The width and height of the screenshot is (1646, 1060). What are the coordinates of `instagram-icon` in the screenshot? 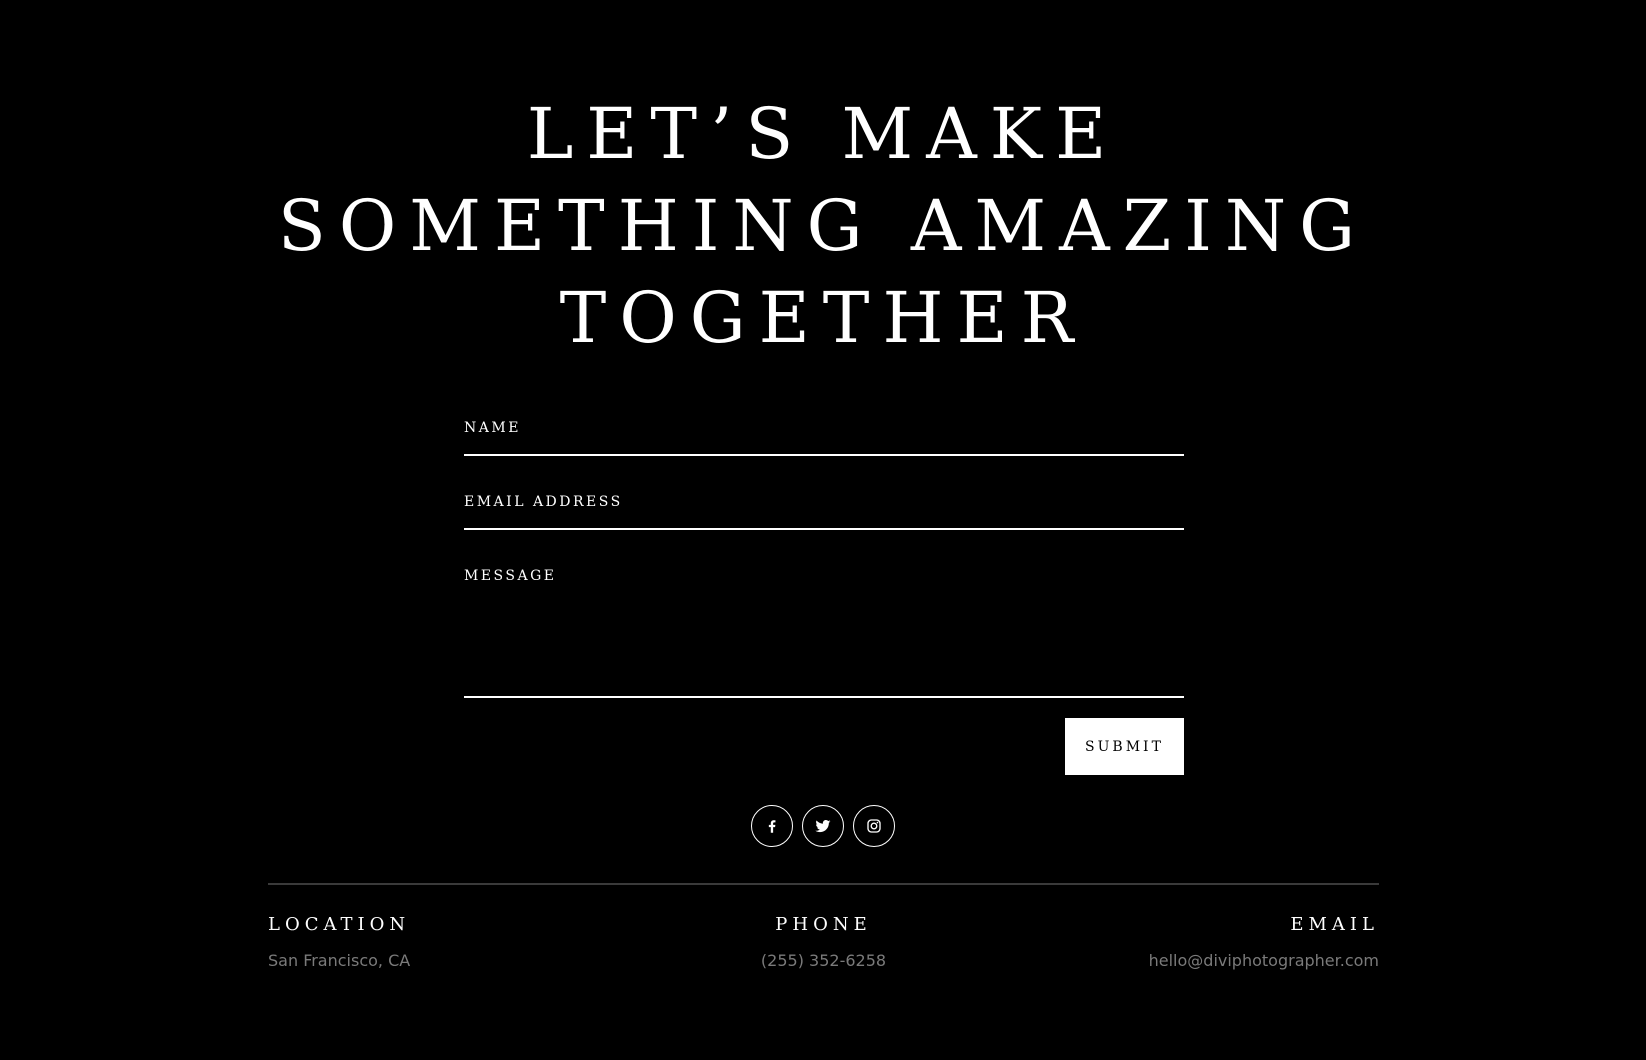 It's located at (874, 826).